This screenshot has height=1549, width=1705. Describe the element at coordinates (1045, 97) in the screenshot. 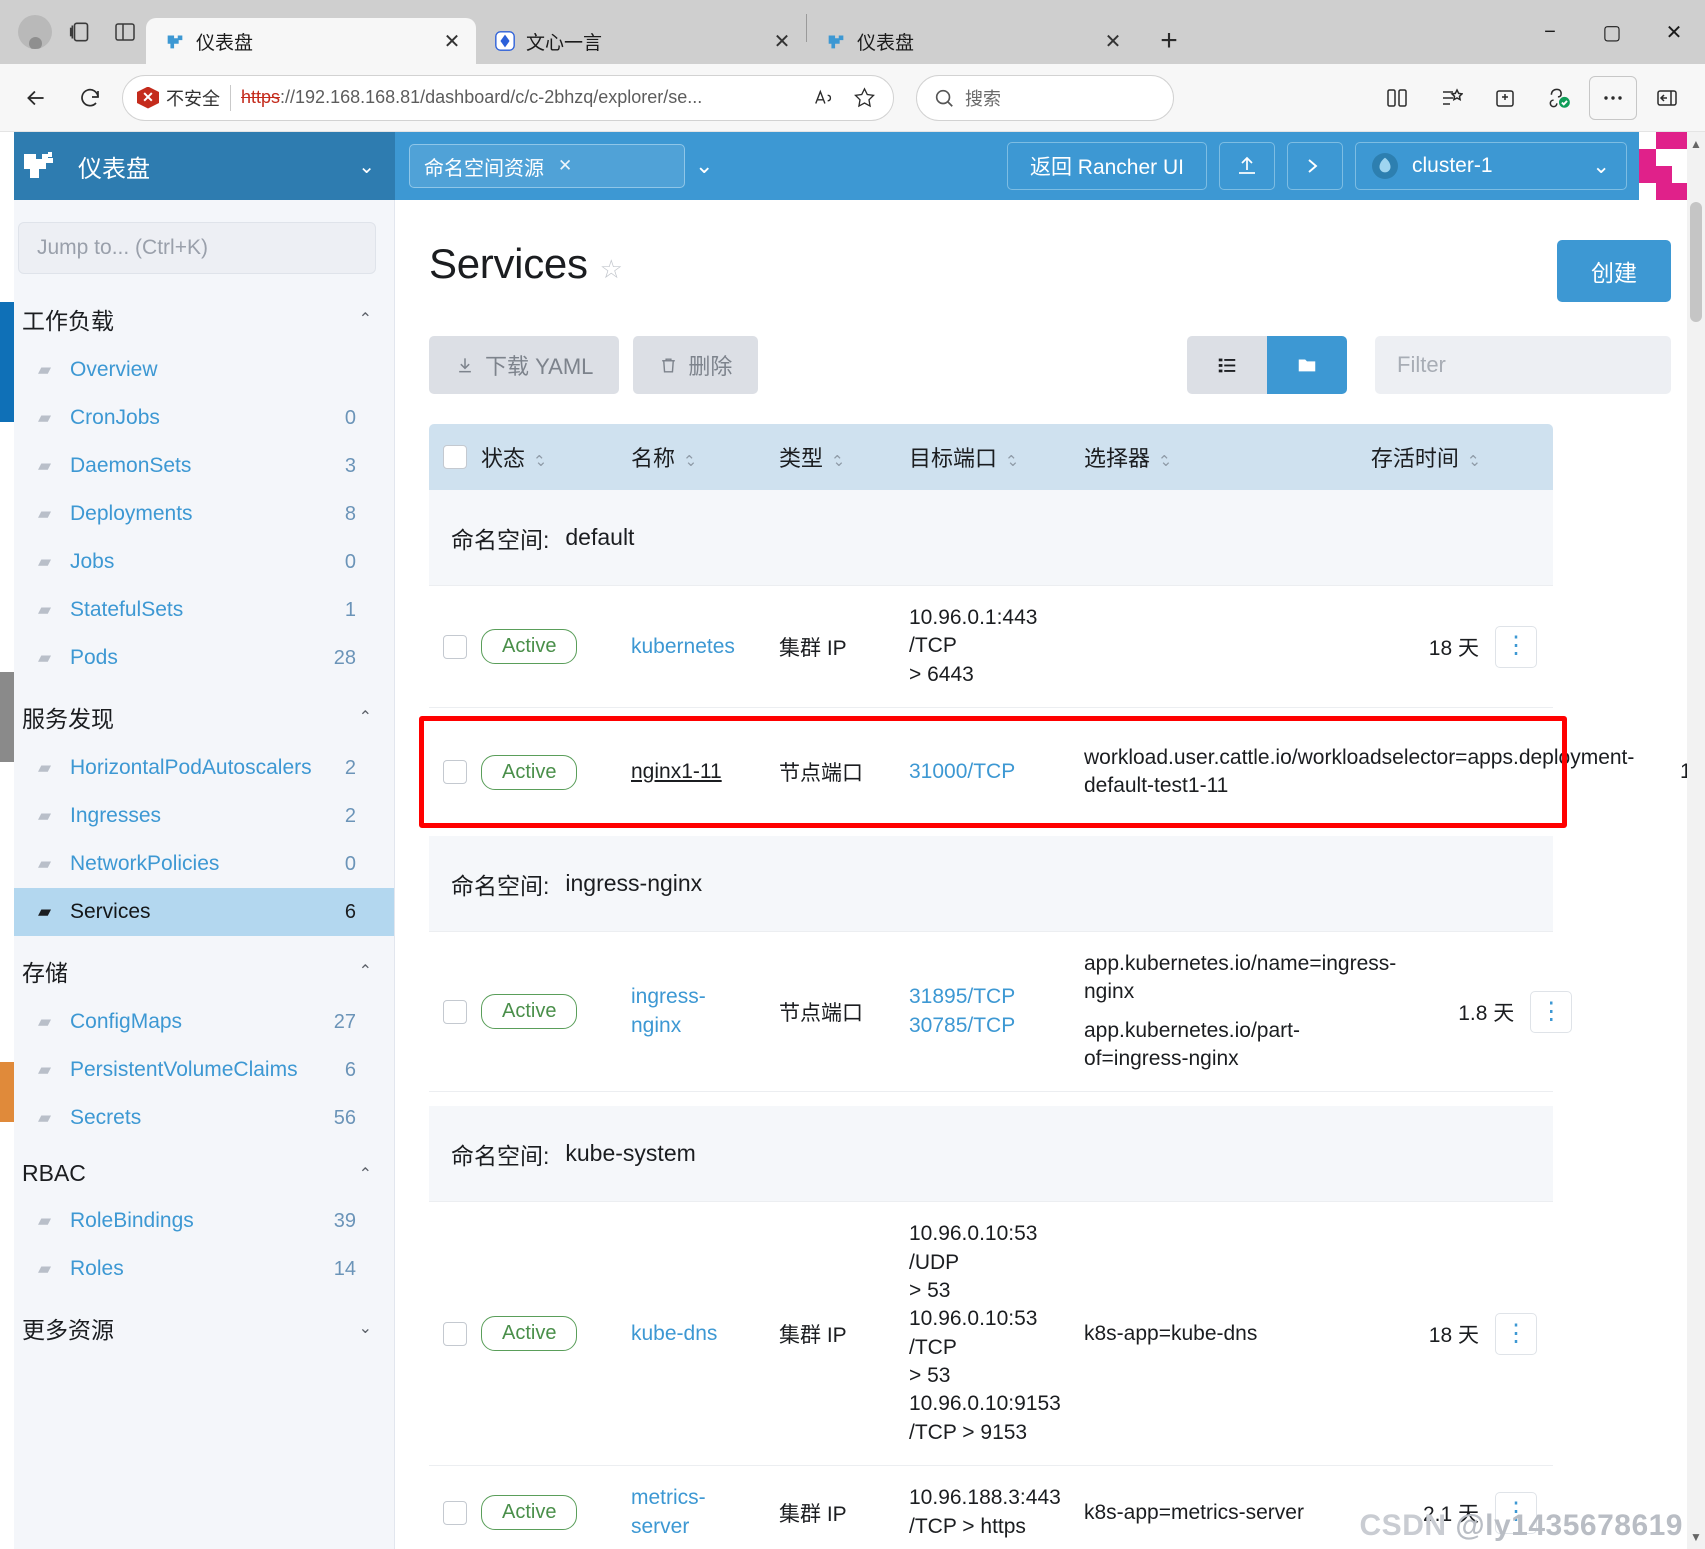

I see `search-box: 搜索` at that location.